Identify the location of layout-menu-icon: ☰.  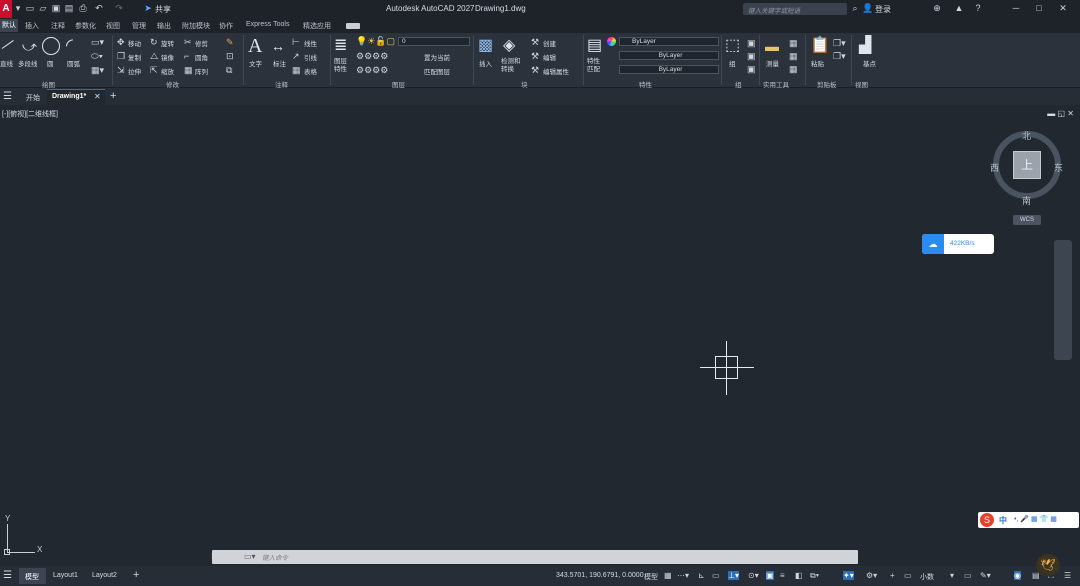
(7, 575).